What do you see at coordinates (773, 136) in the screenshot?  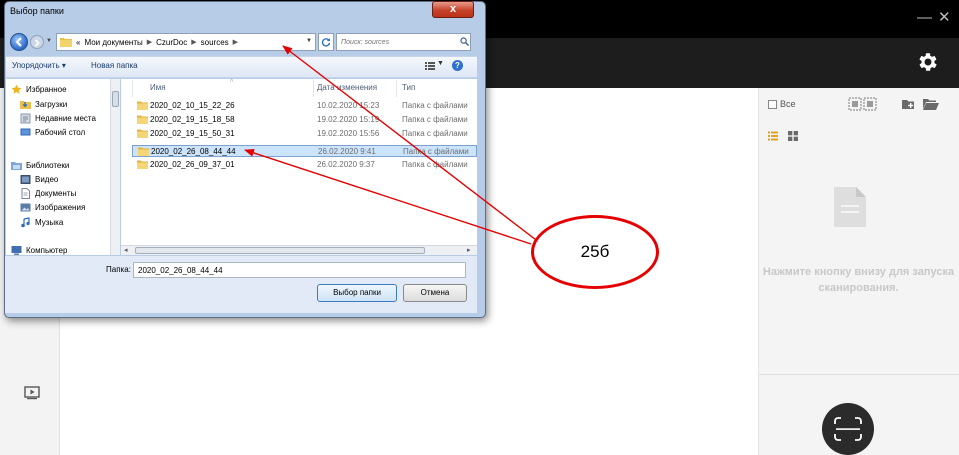 I see `list-view-icon` at bounding box center [773, 136].